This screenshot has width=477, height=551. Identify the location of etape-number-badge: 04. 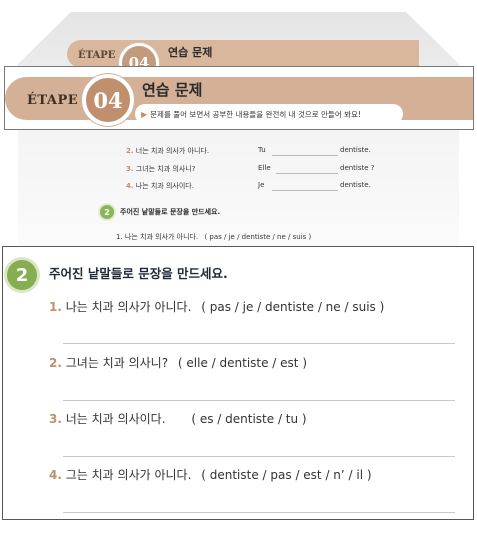
(108, 100).